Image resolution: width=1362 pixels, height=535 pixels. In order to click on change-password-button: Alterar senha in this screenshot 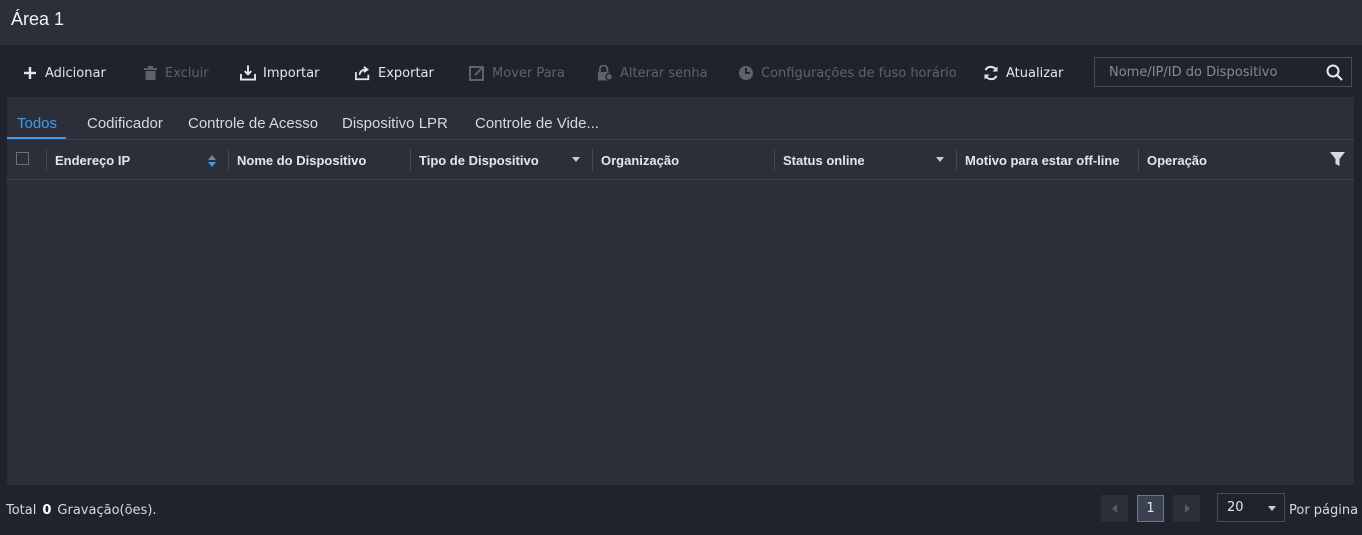, I will do `click(652, 73)`.